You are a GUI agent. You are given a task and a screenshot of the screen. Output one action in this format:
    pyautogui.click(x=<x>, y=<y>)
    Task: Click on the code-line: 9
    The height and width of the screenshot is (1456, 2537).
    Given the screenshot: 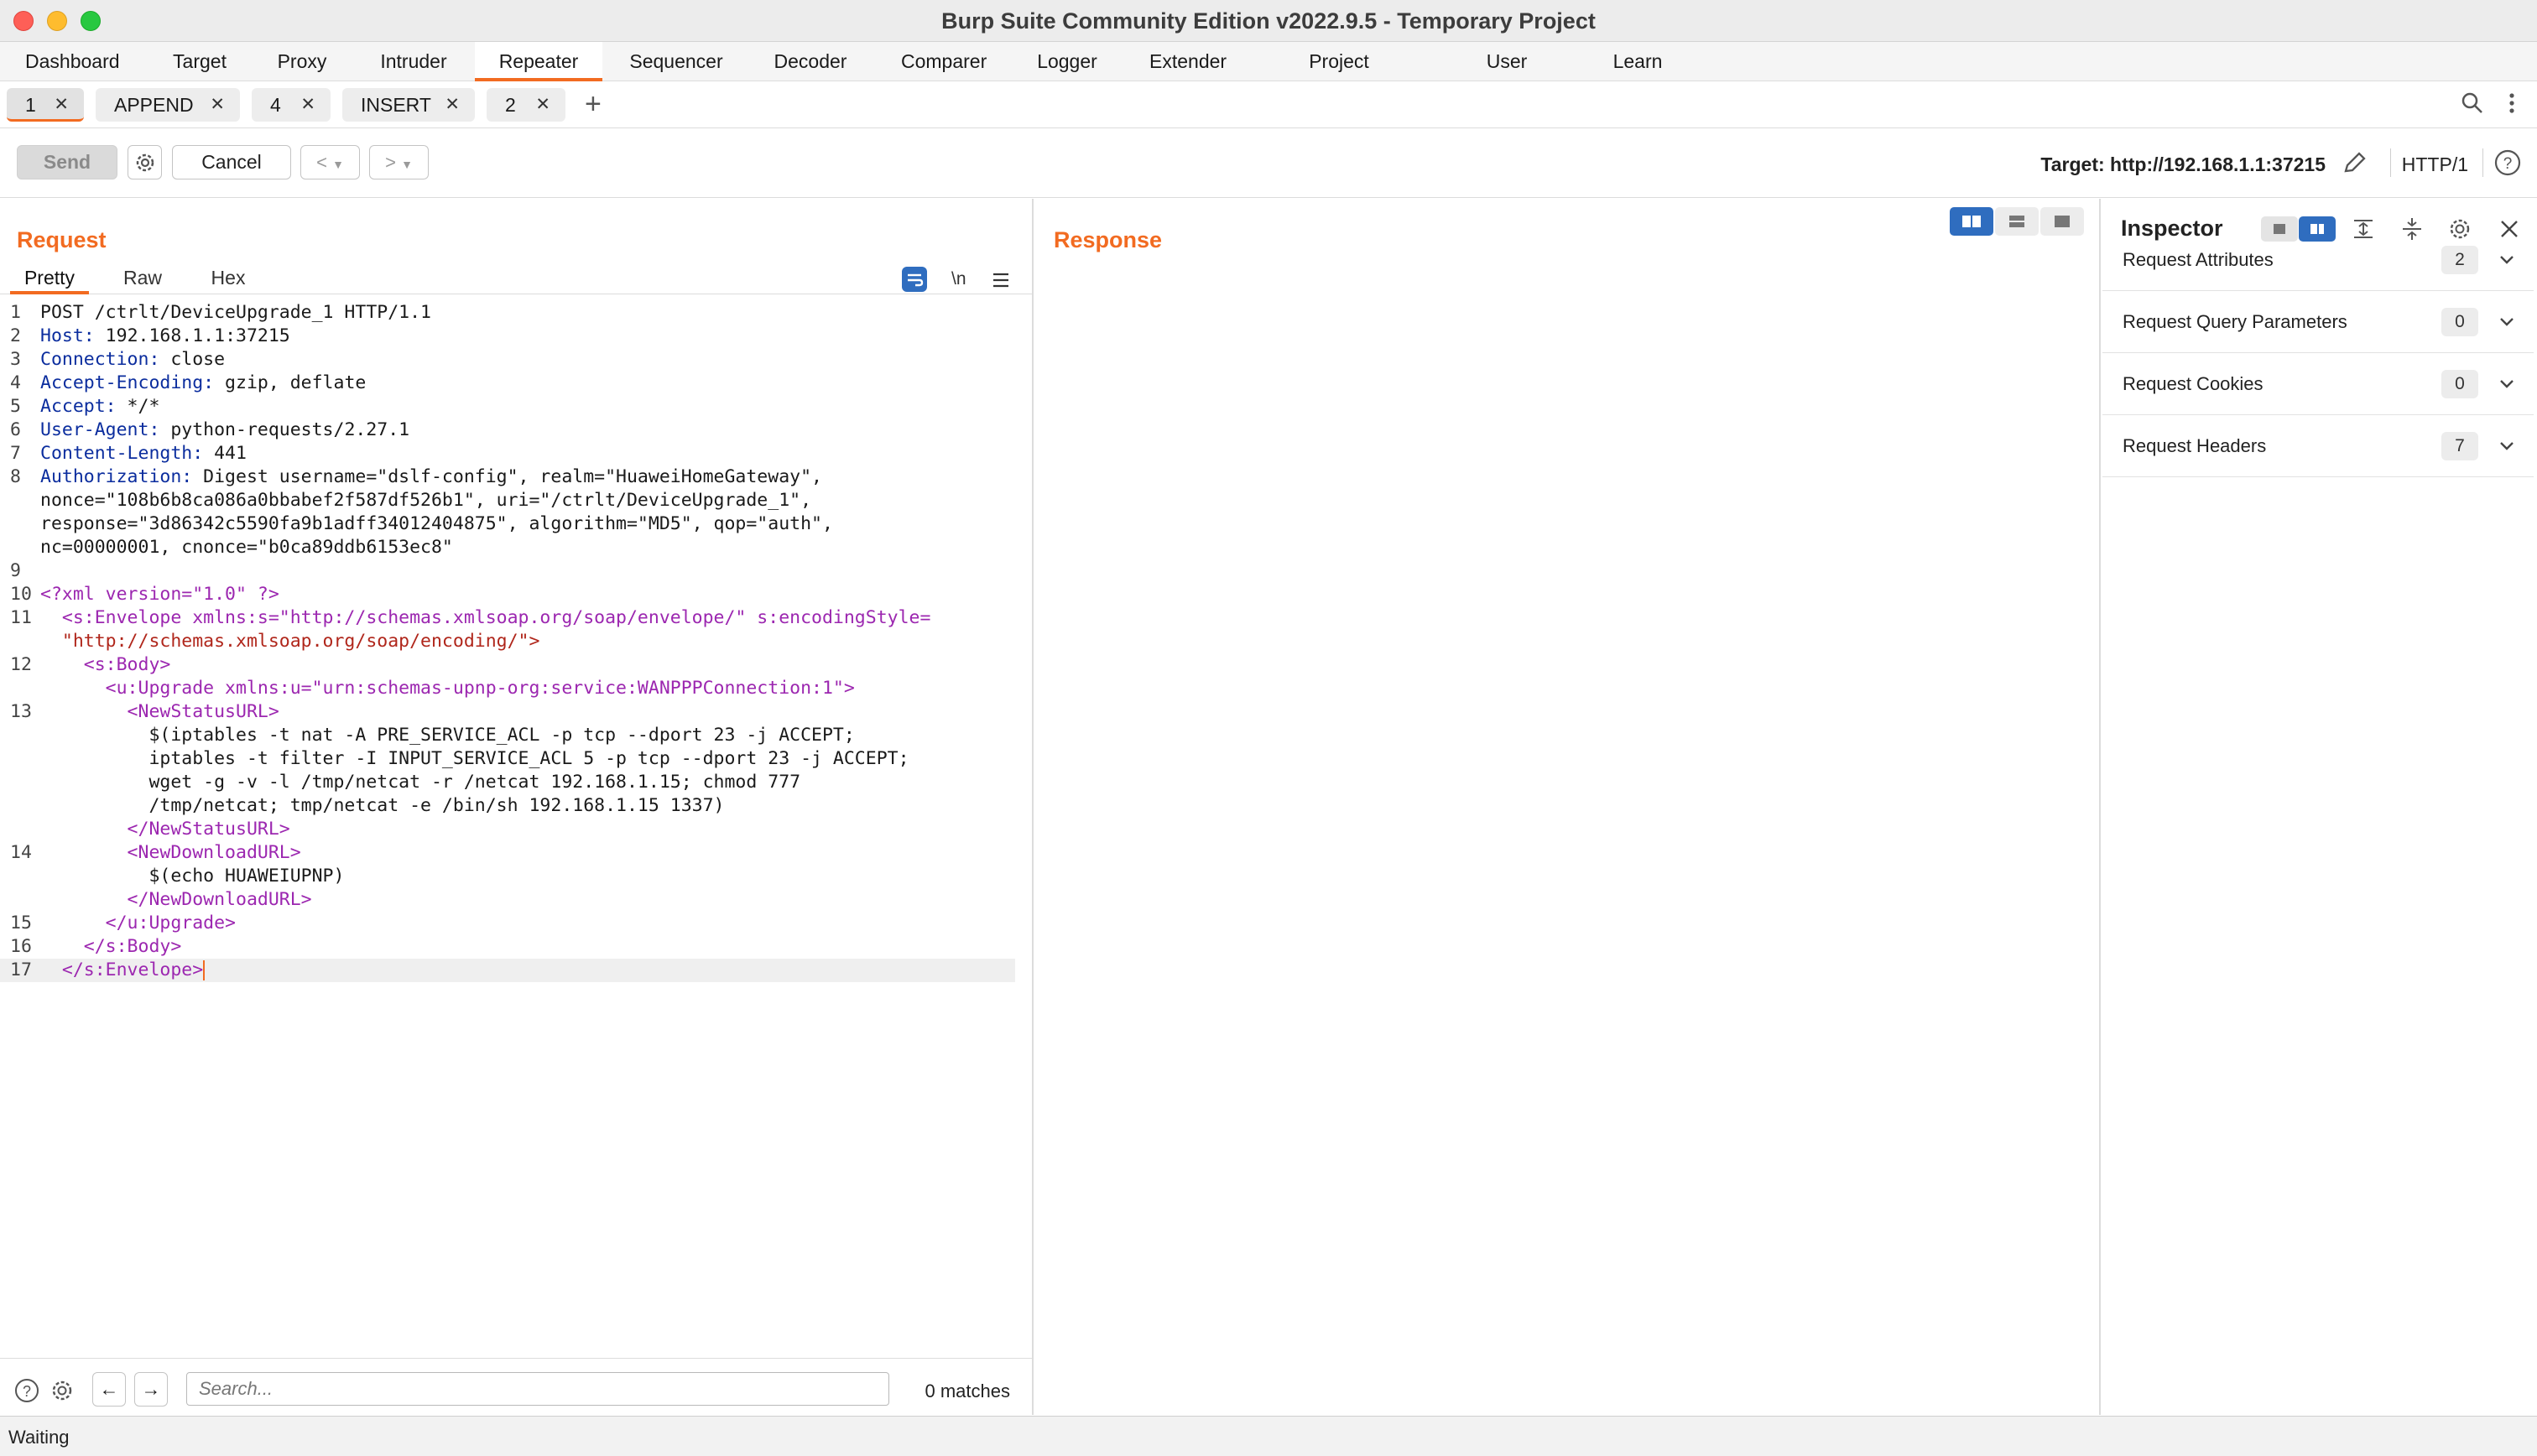 What is the action you would take?
    pyautogui.click(x=15, y=570)
    